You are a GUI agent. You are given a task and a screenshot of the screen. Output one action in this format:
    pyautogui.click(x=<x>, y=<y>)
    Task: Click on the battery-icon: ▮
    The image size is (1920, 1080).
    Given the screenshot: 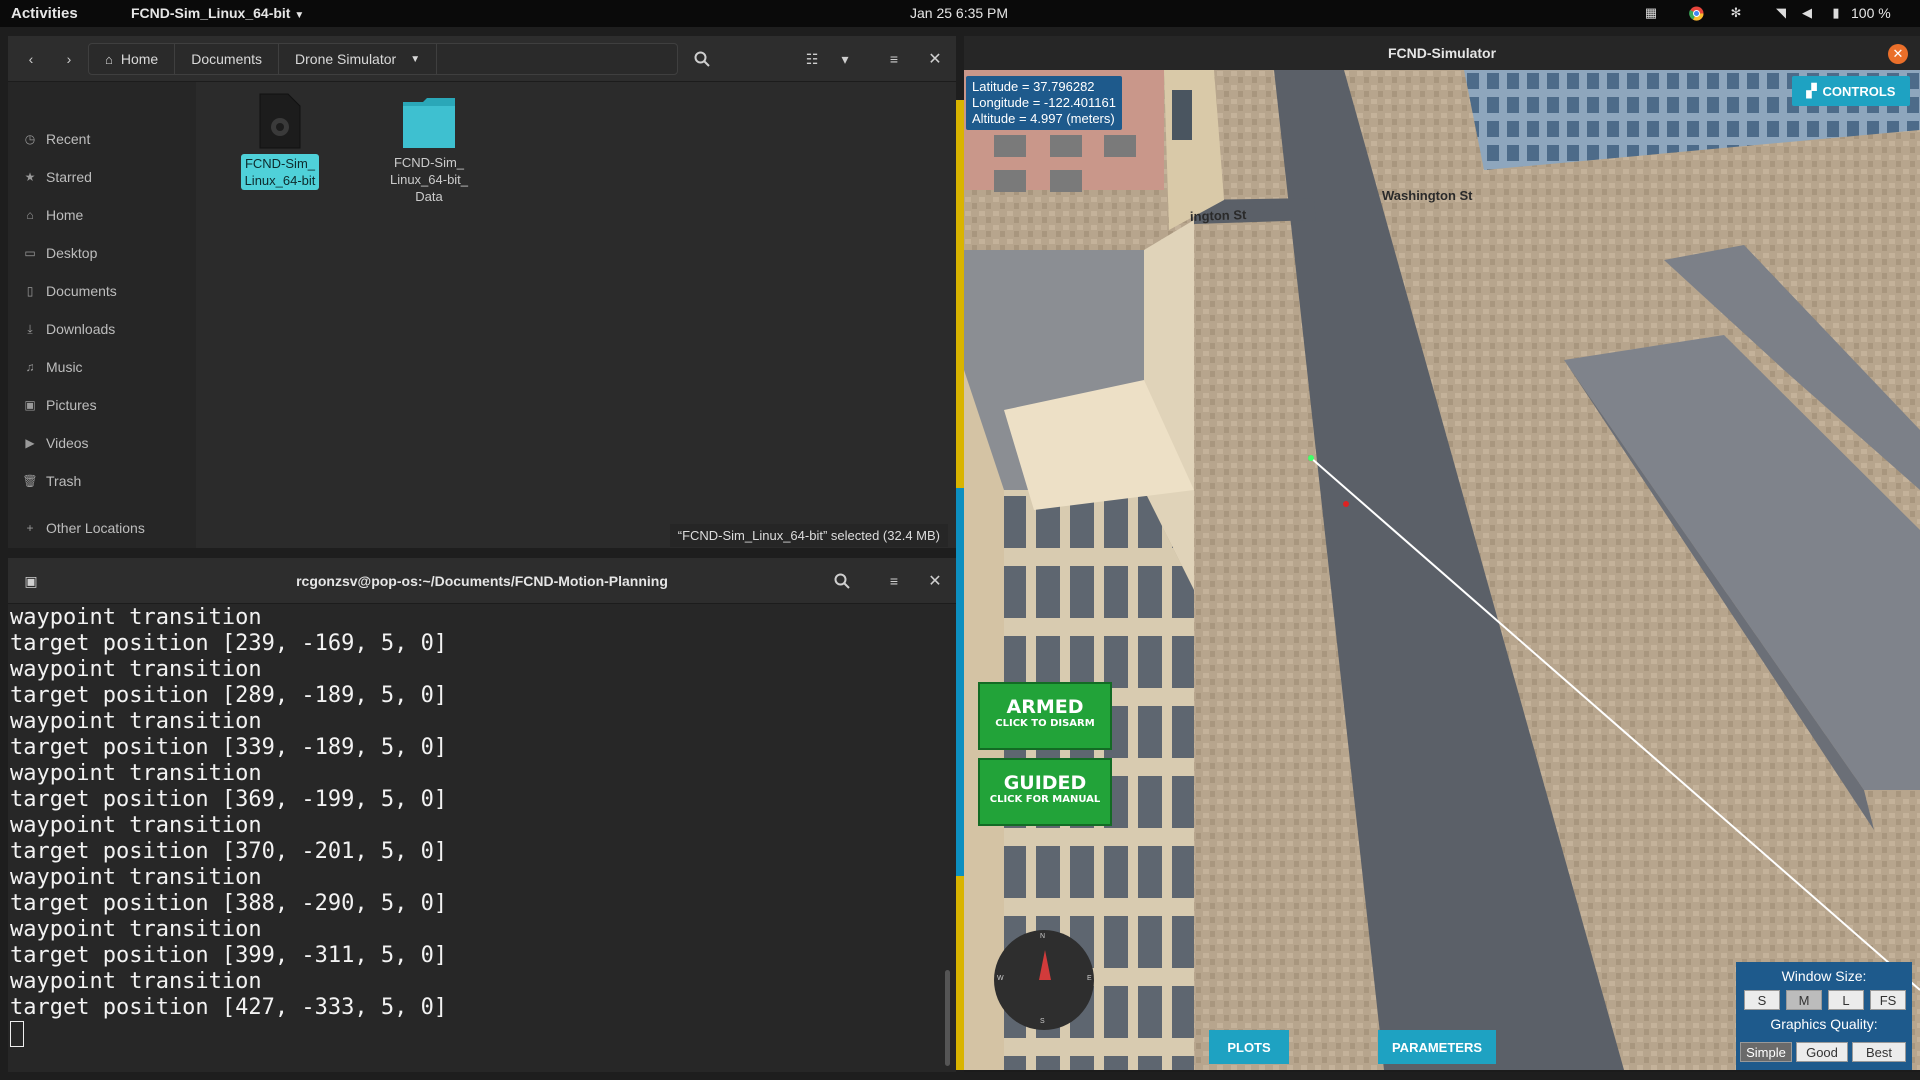 What is the action you would take?
    pyautogui.click(x=1836, y=13)
    